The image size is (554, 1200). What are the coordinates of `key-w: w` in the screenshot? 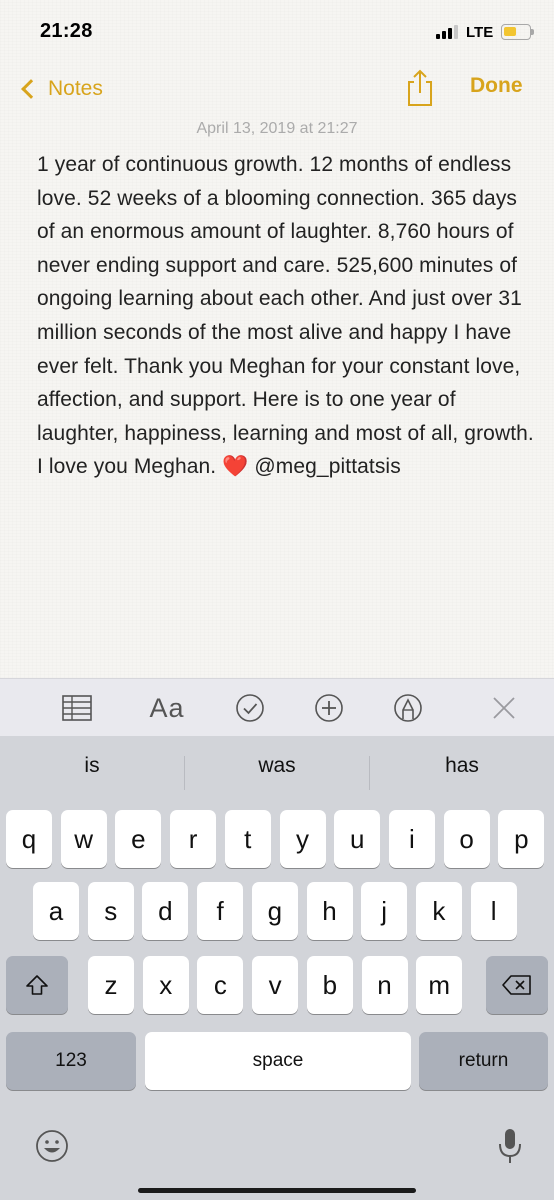 It's located at (83, 839).